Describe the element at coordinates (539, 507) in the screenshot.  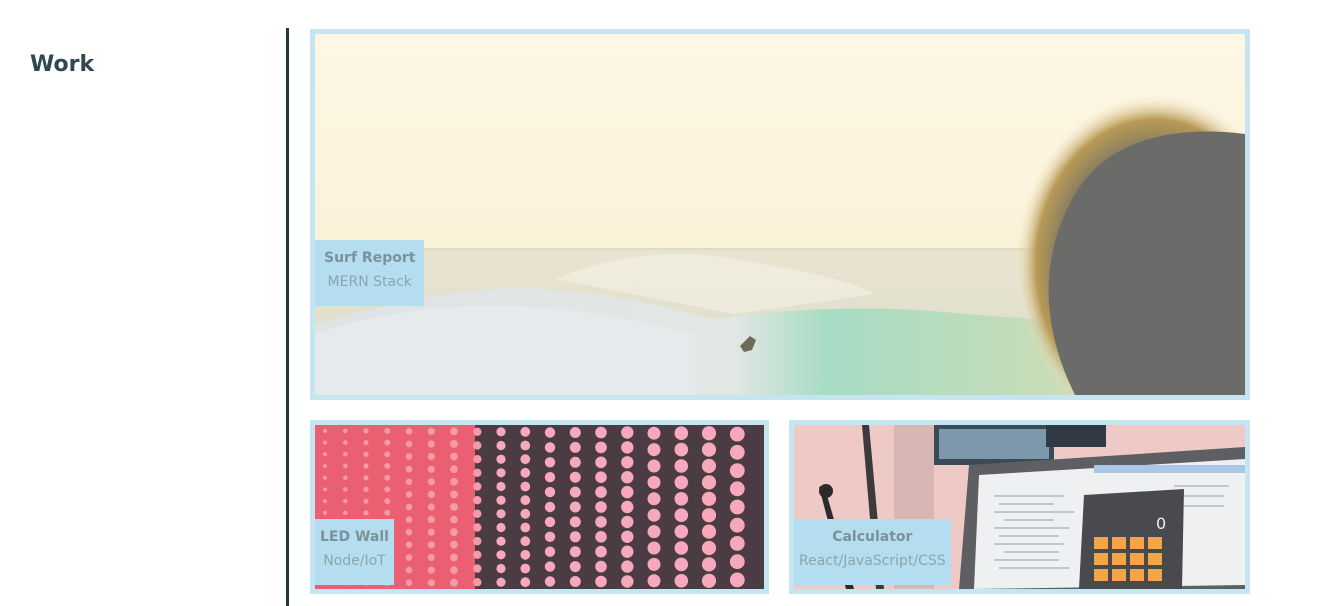
I see `project-card-led-wall: LED Wall Node/IoT` at that location.